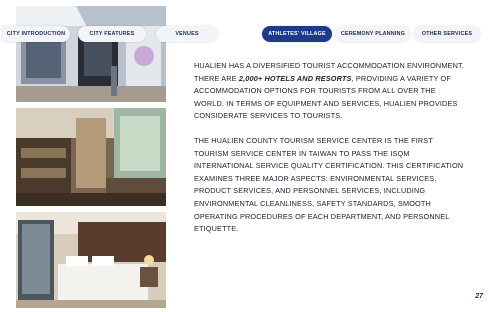  I want to click on page-number: 27, so click(479, 296).